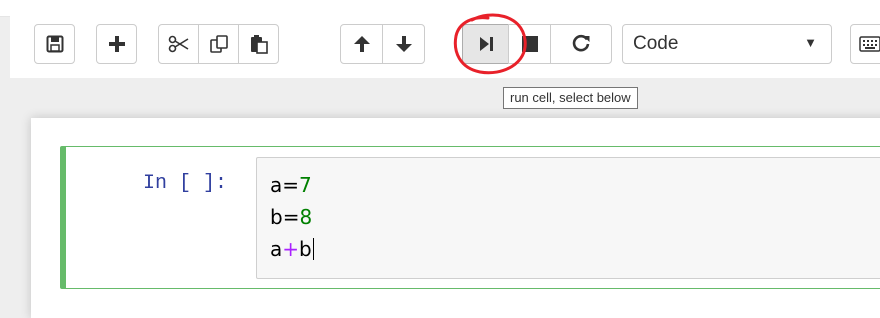  What do you see at coordinates (869, 44) in the screenshot?
I see `keyboard-icon` at bounding box center [869, 44].